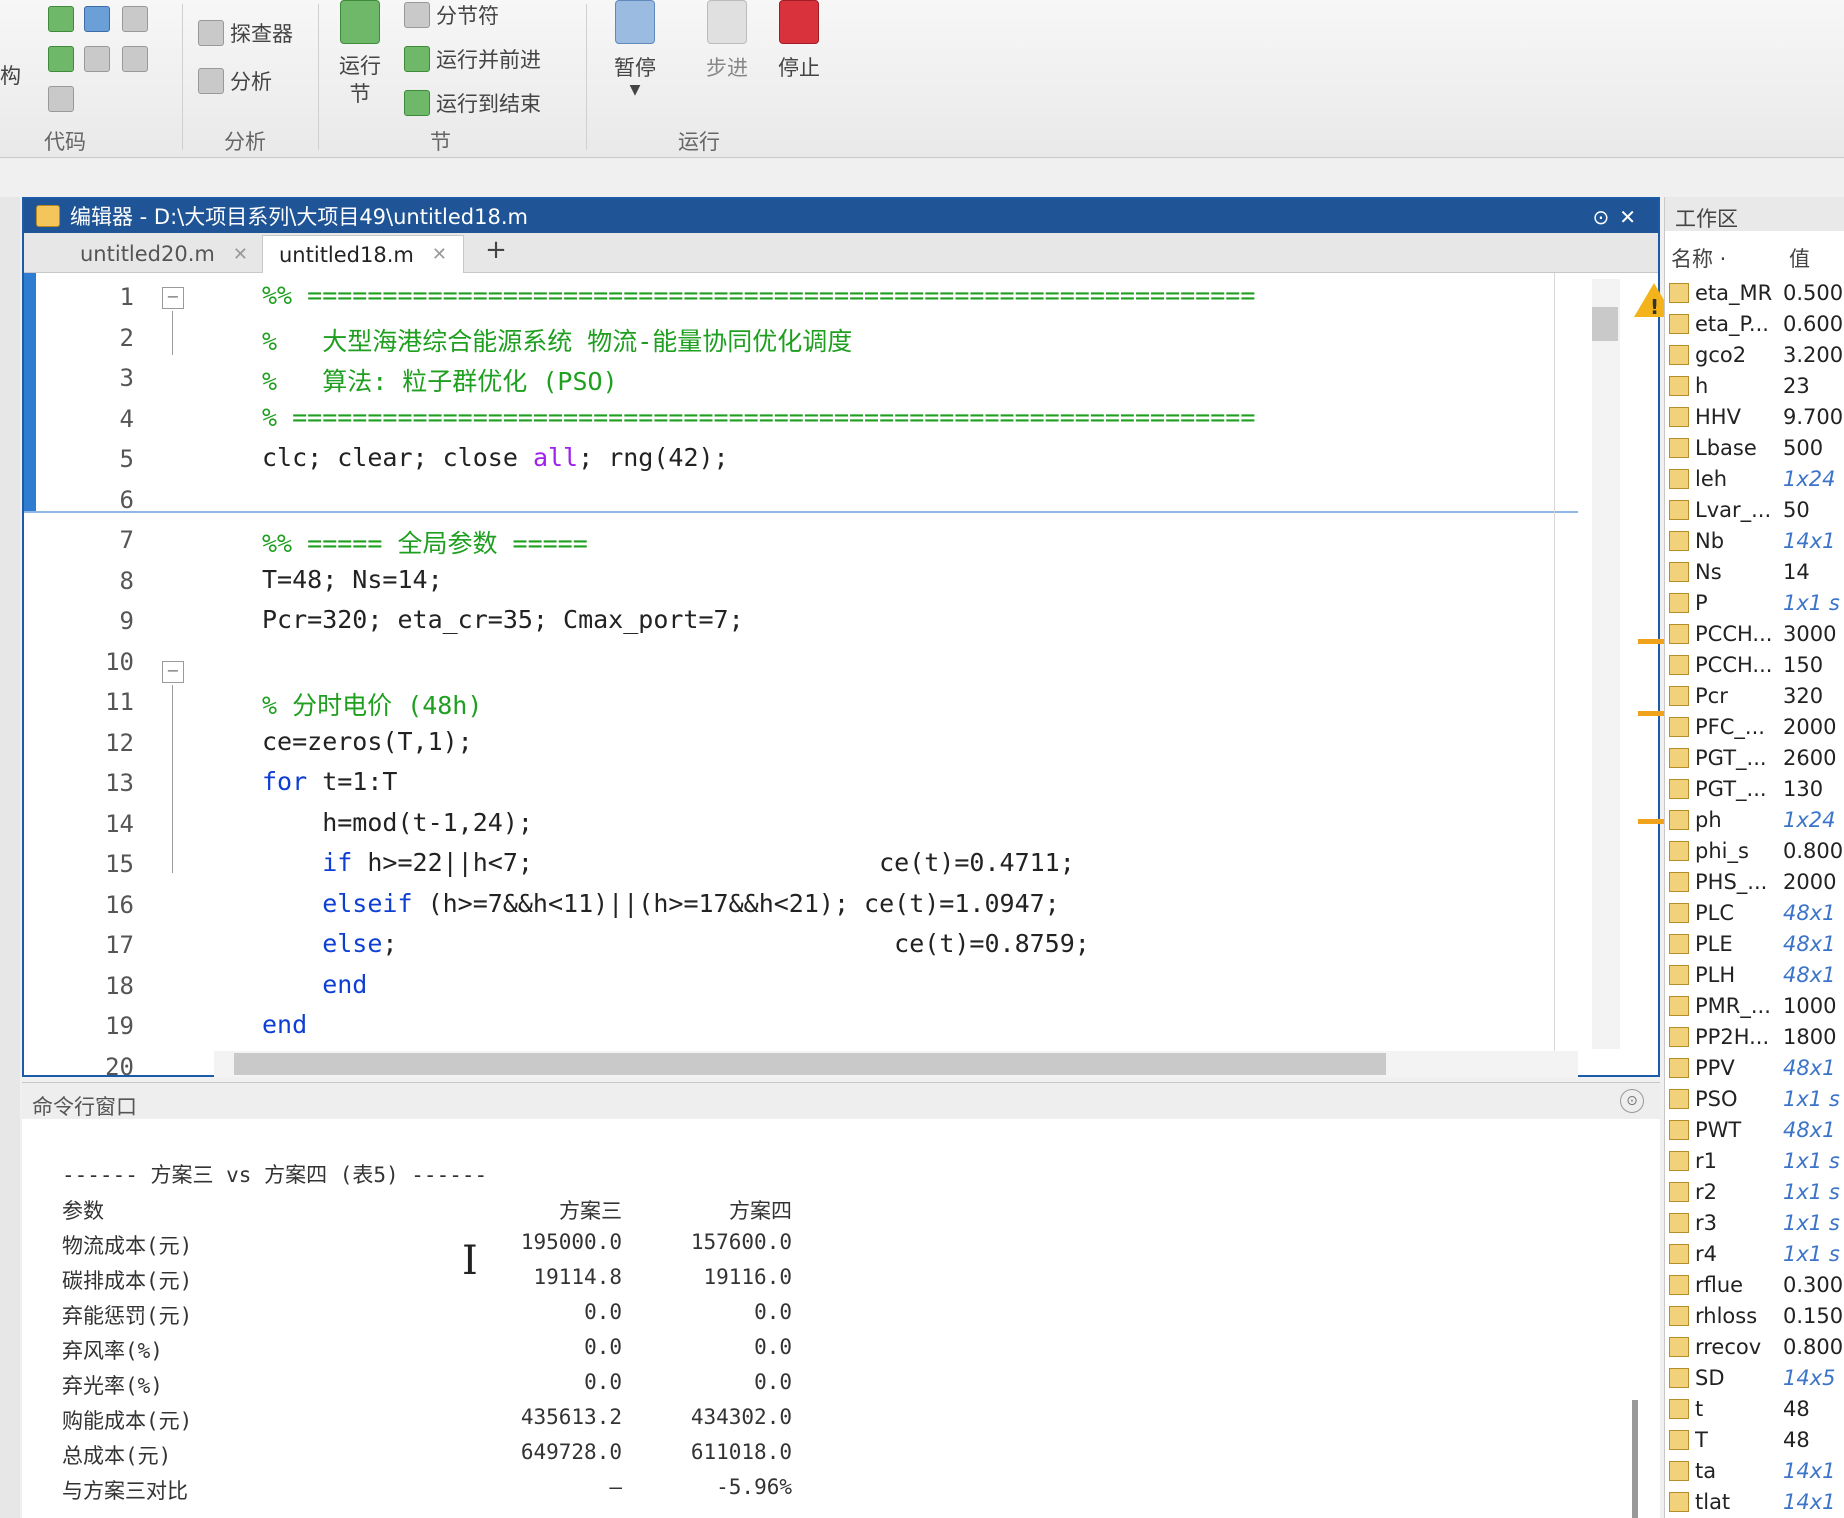 This screenshot has height=1518, width=1844. Describe the element at coordinates (668, 862) in the screenshot. I see `code-line: if h>=22||h<7; ce(t)=0.4711;` at that location.